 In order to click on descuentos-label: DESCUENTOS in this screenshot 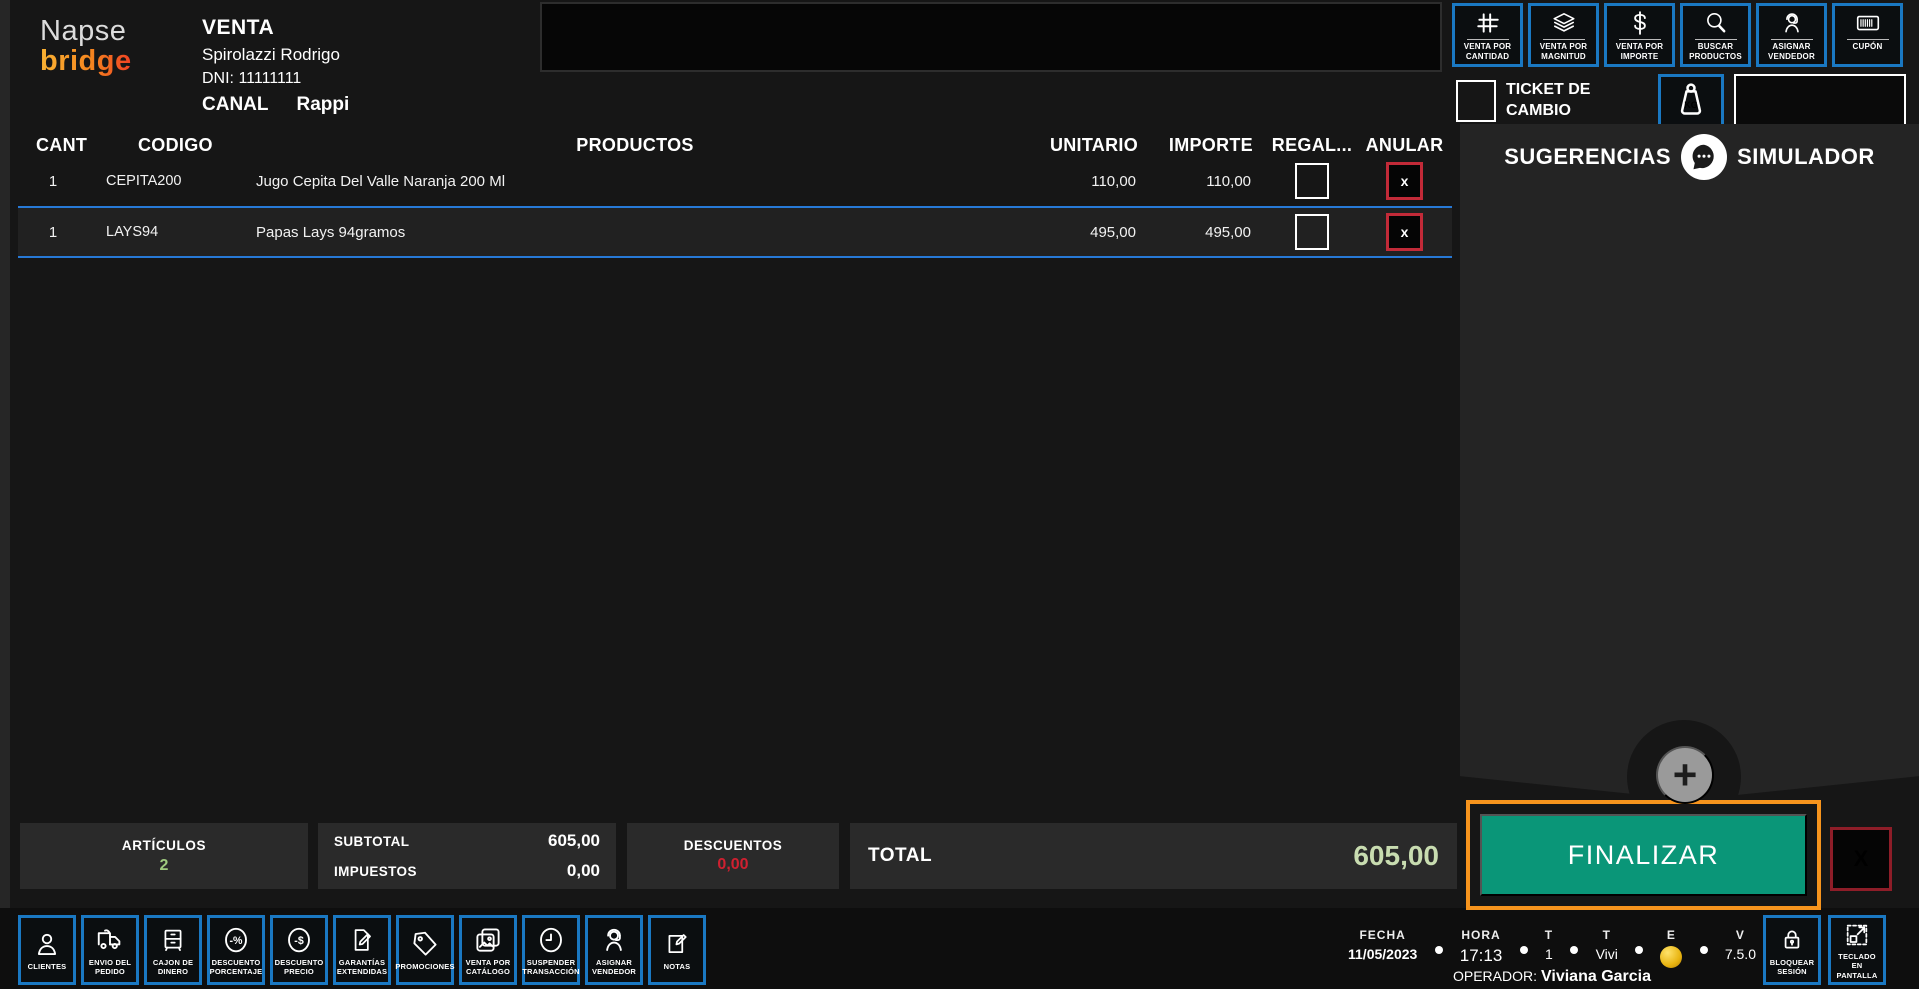, I will do `click(733, 845)`.